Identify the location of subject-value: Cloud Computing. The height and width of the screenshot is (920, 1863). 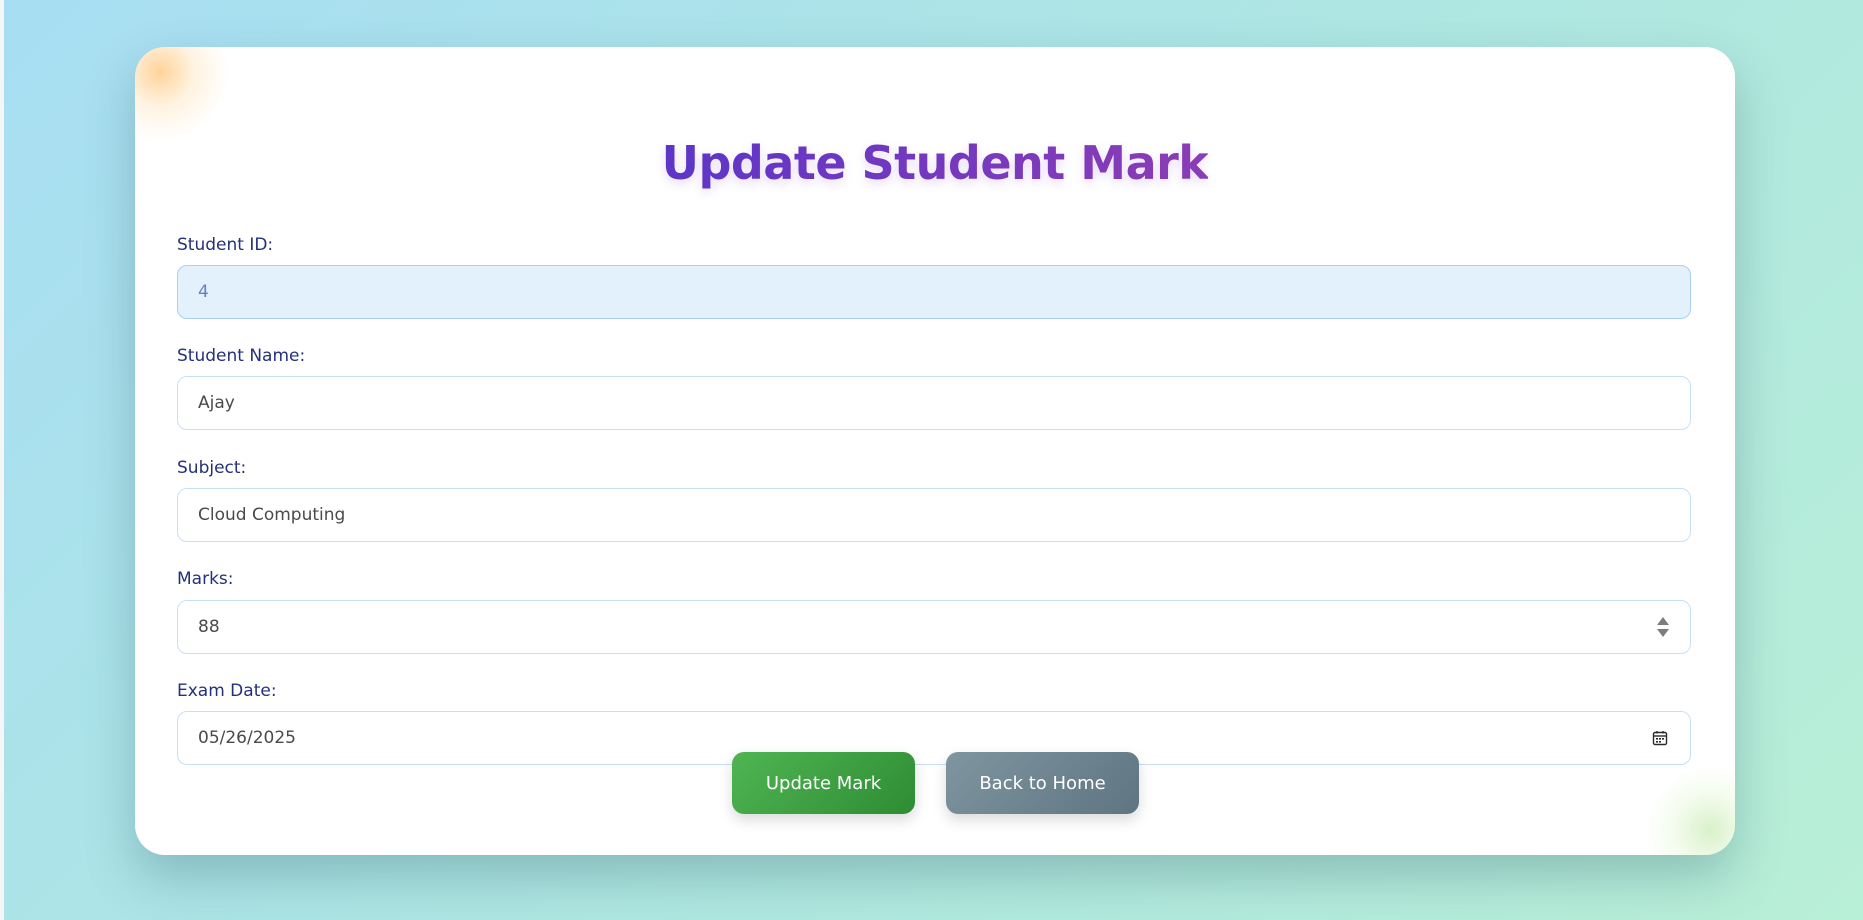
(272, 515).